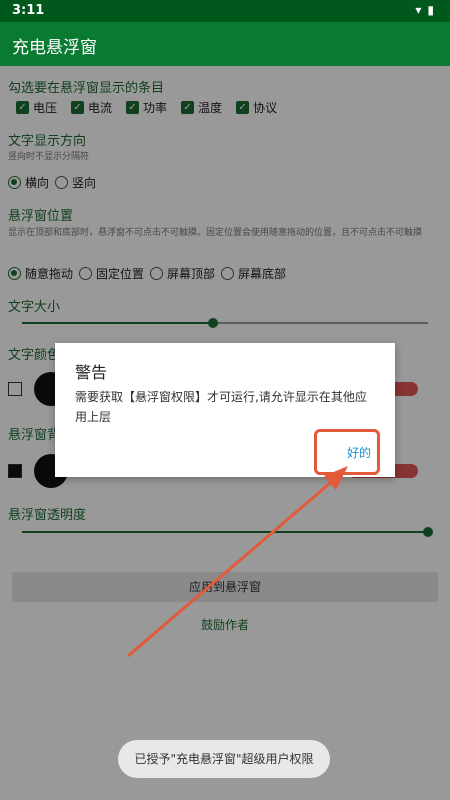 The height and width of the screenshot is (800, 450). Describe the element at coordinates (224, 759) in the screenshot. I see `toast-message: 已授予"充电悬浮窗"超级用户权限` at that location.